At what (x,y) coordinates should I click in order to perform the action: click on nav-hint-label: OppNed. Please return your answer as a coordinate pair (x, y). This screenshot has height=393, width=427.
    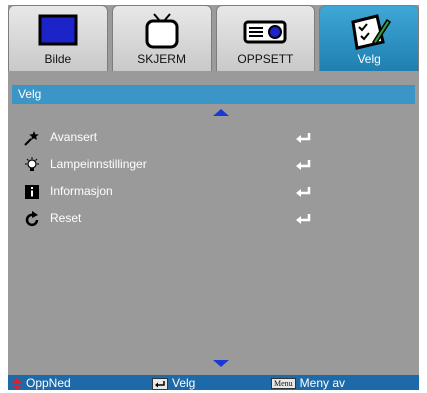
    Looking at the image, I should click on (48, 383).